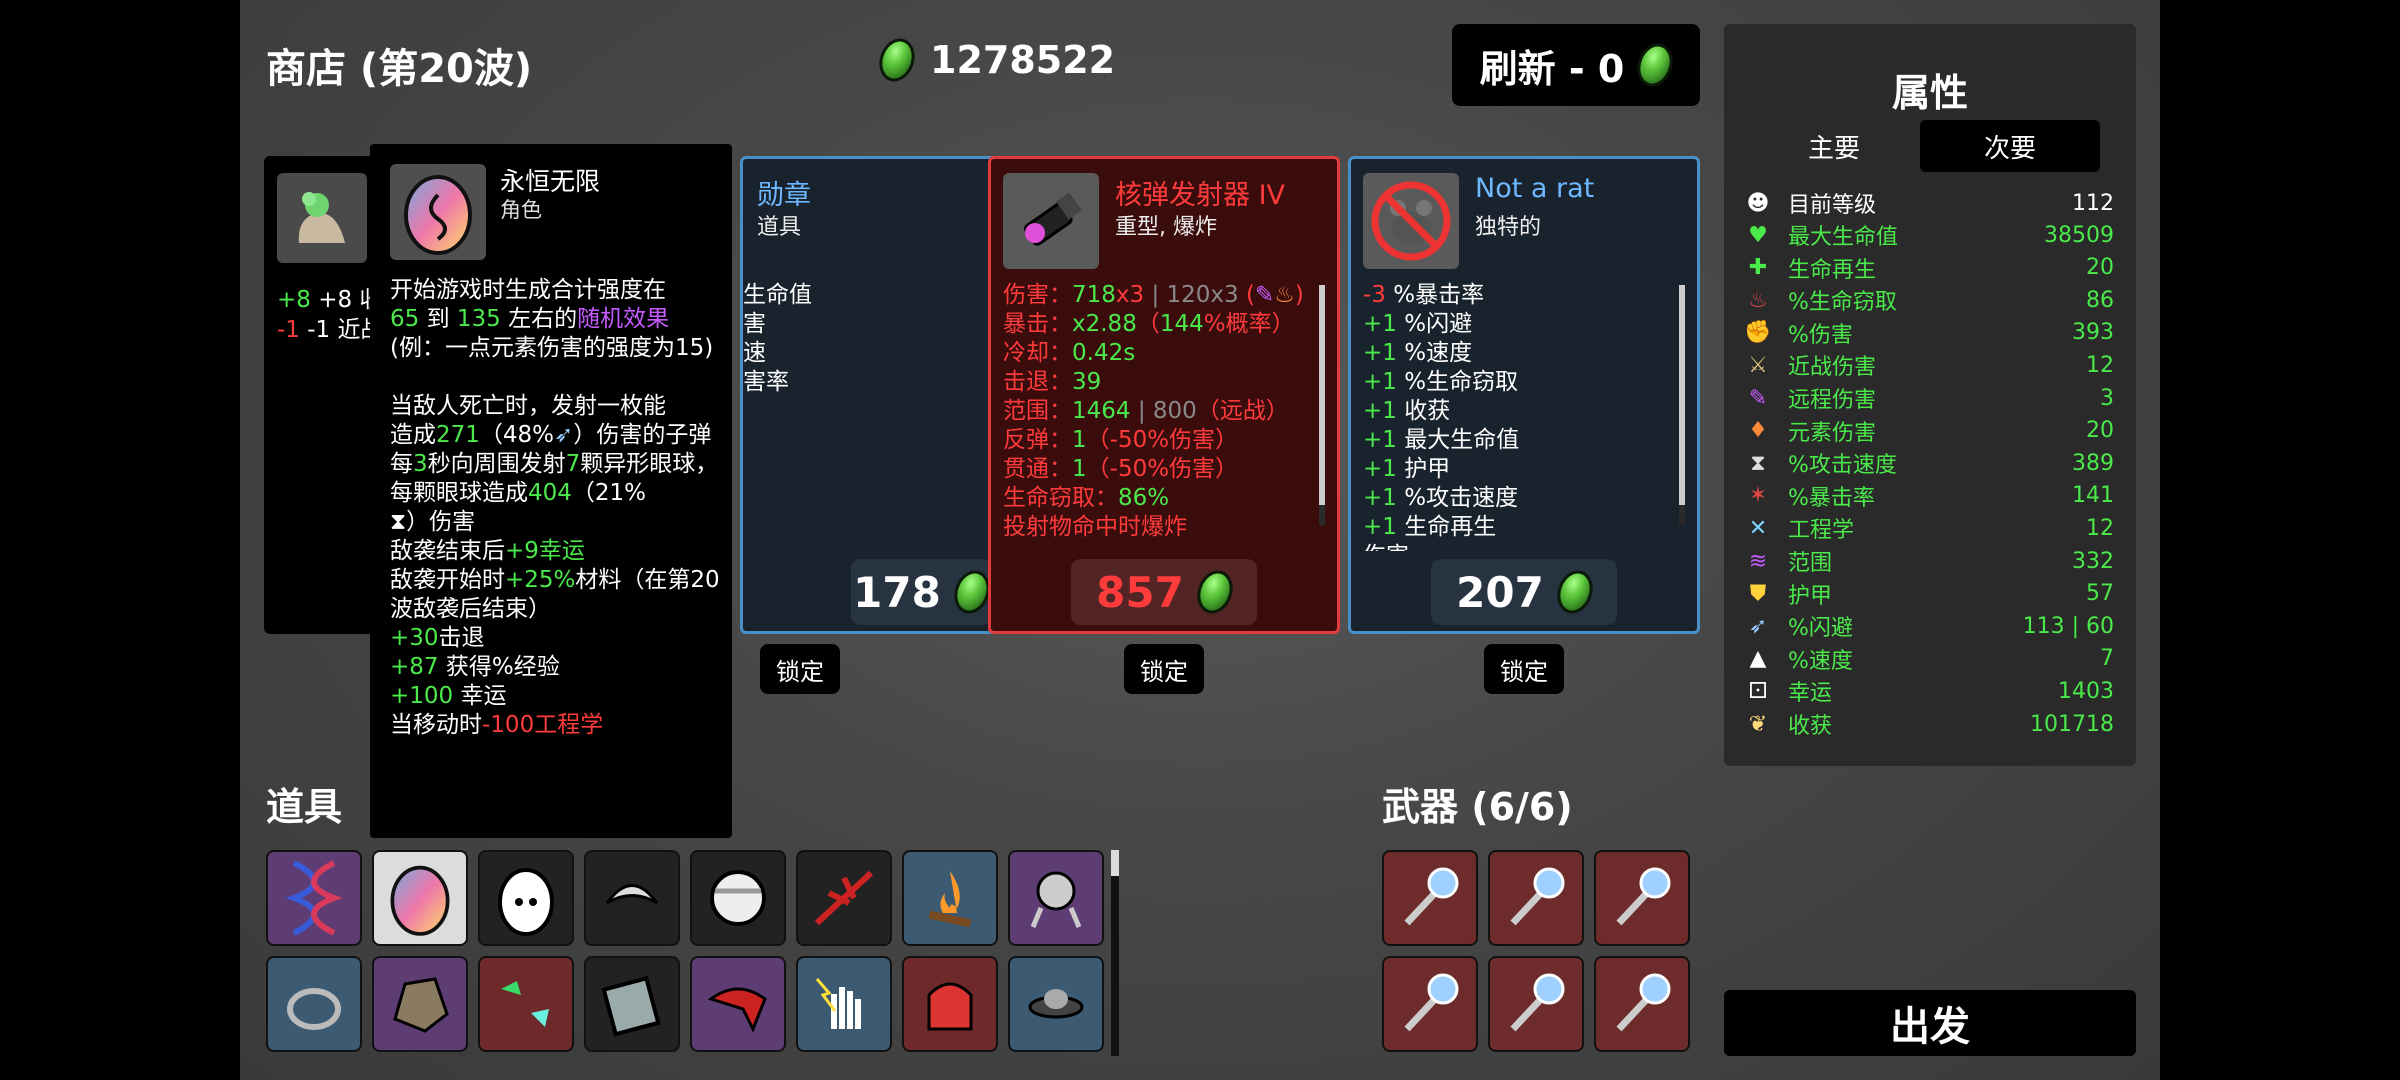 This screenshot has height=1080, width=2400. What do you see at coordinates (1518, 546) in the screenshot?
I see `card3-stat-row: 伤害` at bounding box center [1518, 546].